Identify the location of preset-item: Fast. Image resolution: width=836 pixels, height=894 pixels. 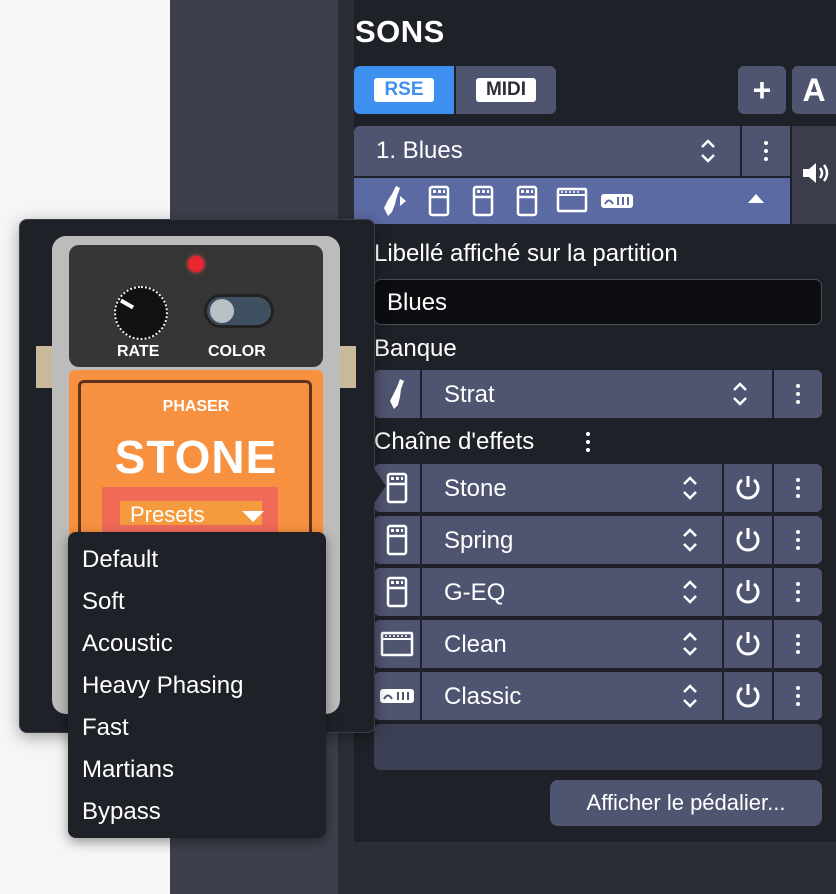
(105, 728).